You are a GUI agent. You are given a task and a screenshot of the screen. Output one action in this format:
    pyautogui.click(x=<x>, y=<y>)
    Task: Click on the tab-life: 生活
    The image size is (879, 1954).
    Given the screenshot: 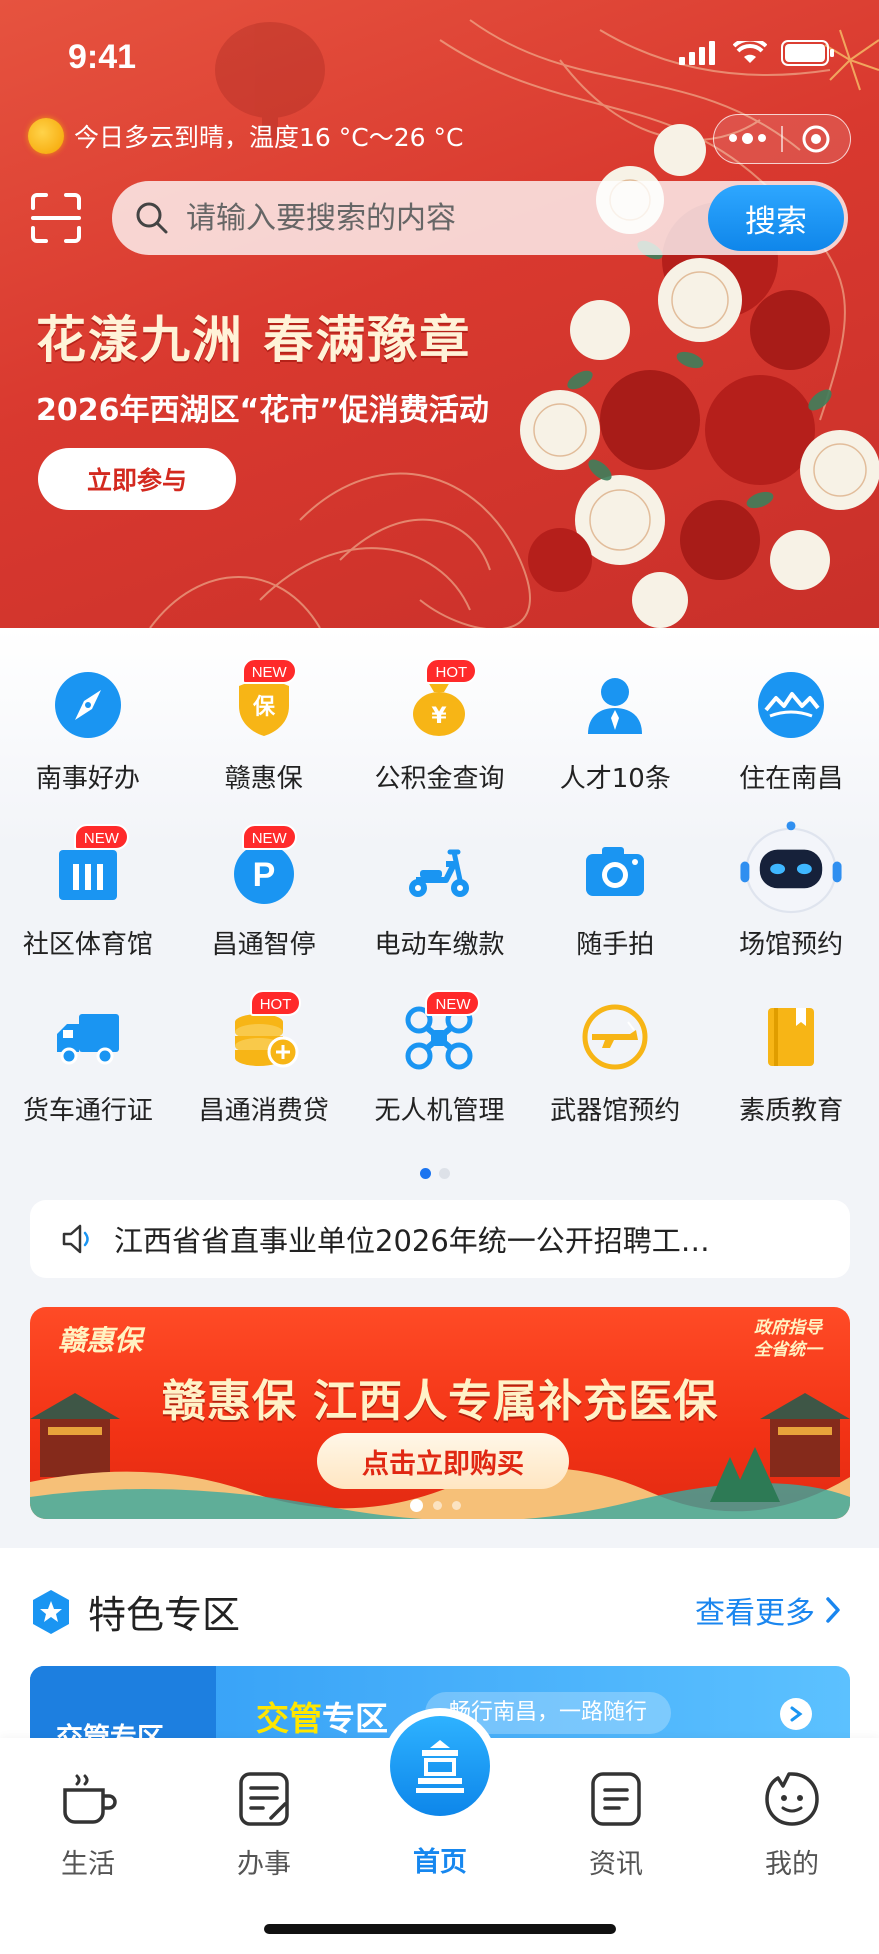 What is the action you would take?
    pyautogui.click(x=88, y=1824)
    